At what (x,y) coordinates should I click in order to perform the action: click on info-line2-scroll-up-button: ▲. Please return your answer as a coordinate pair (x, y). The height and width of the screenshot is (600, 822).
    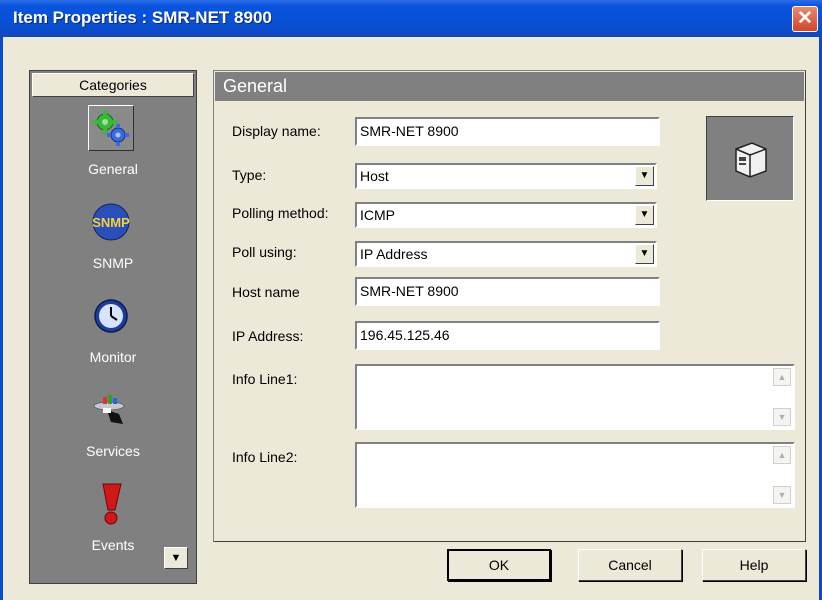
    Looking at the image, I should click on (782, 455).